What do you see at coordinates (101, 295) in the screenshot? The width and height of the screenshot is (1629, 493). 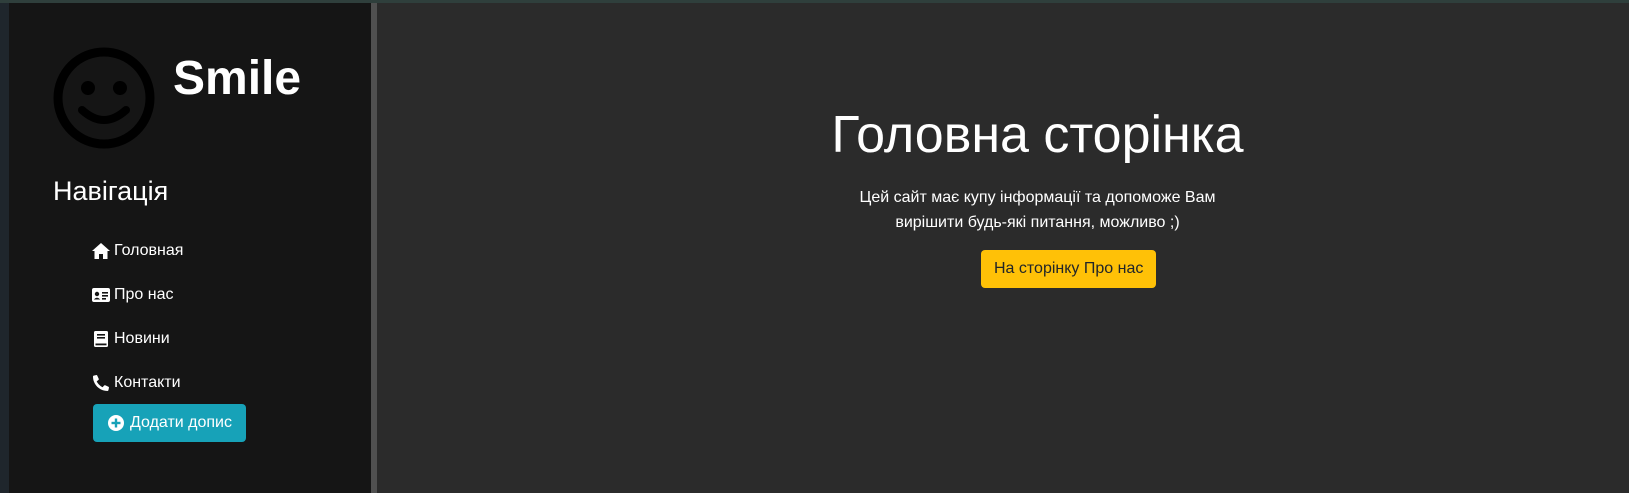 I see `id-card-icon` at bounding box center [101, 295].